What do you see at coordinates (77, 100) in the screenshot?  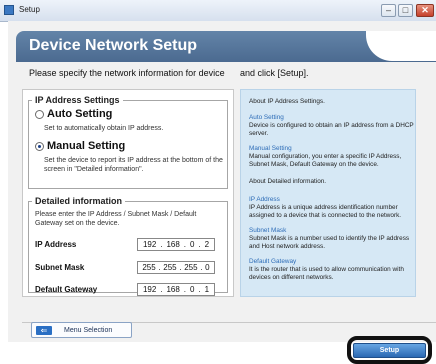 I see `ip-settings-legend: IP Address Settings` at bounding box center [77, 100].